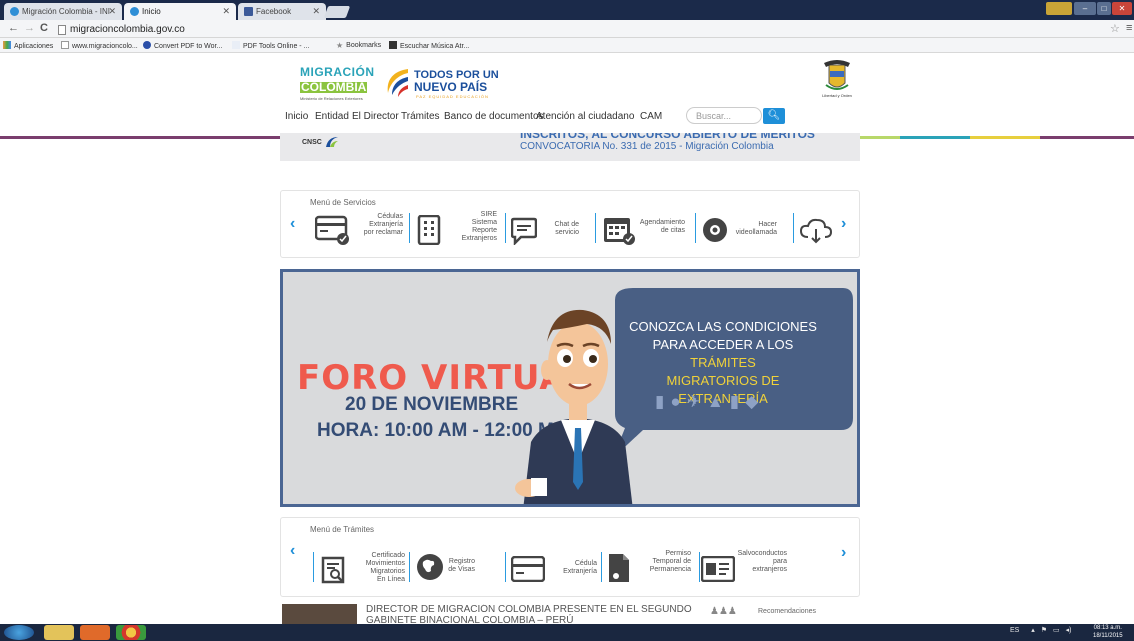 The height and width of the screenshot is (641, 1134). What do you see at coordinates (127, 29) in the screenshot?
I see `url-text: migracioncolombia.gov.co` at bounding box center [127, 29].